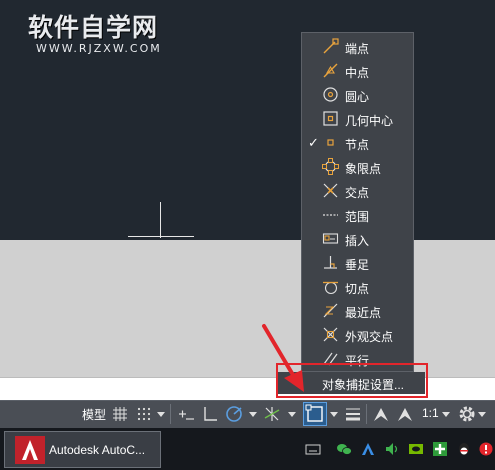 The image size is (495, 470). I want to click on check-icon: ✓, so click(313, 142).